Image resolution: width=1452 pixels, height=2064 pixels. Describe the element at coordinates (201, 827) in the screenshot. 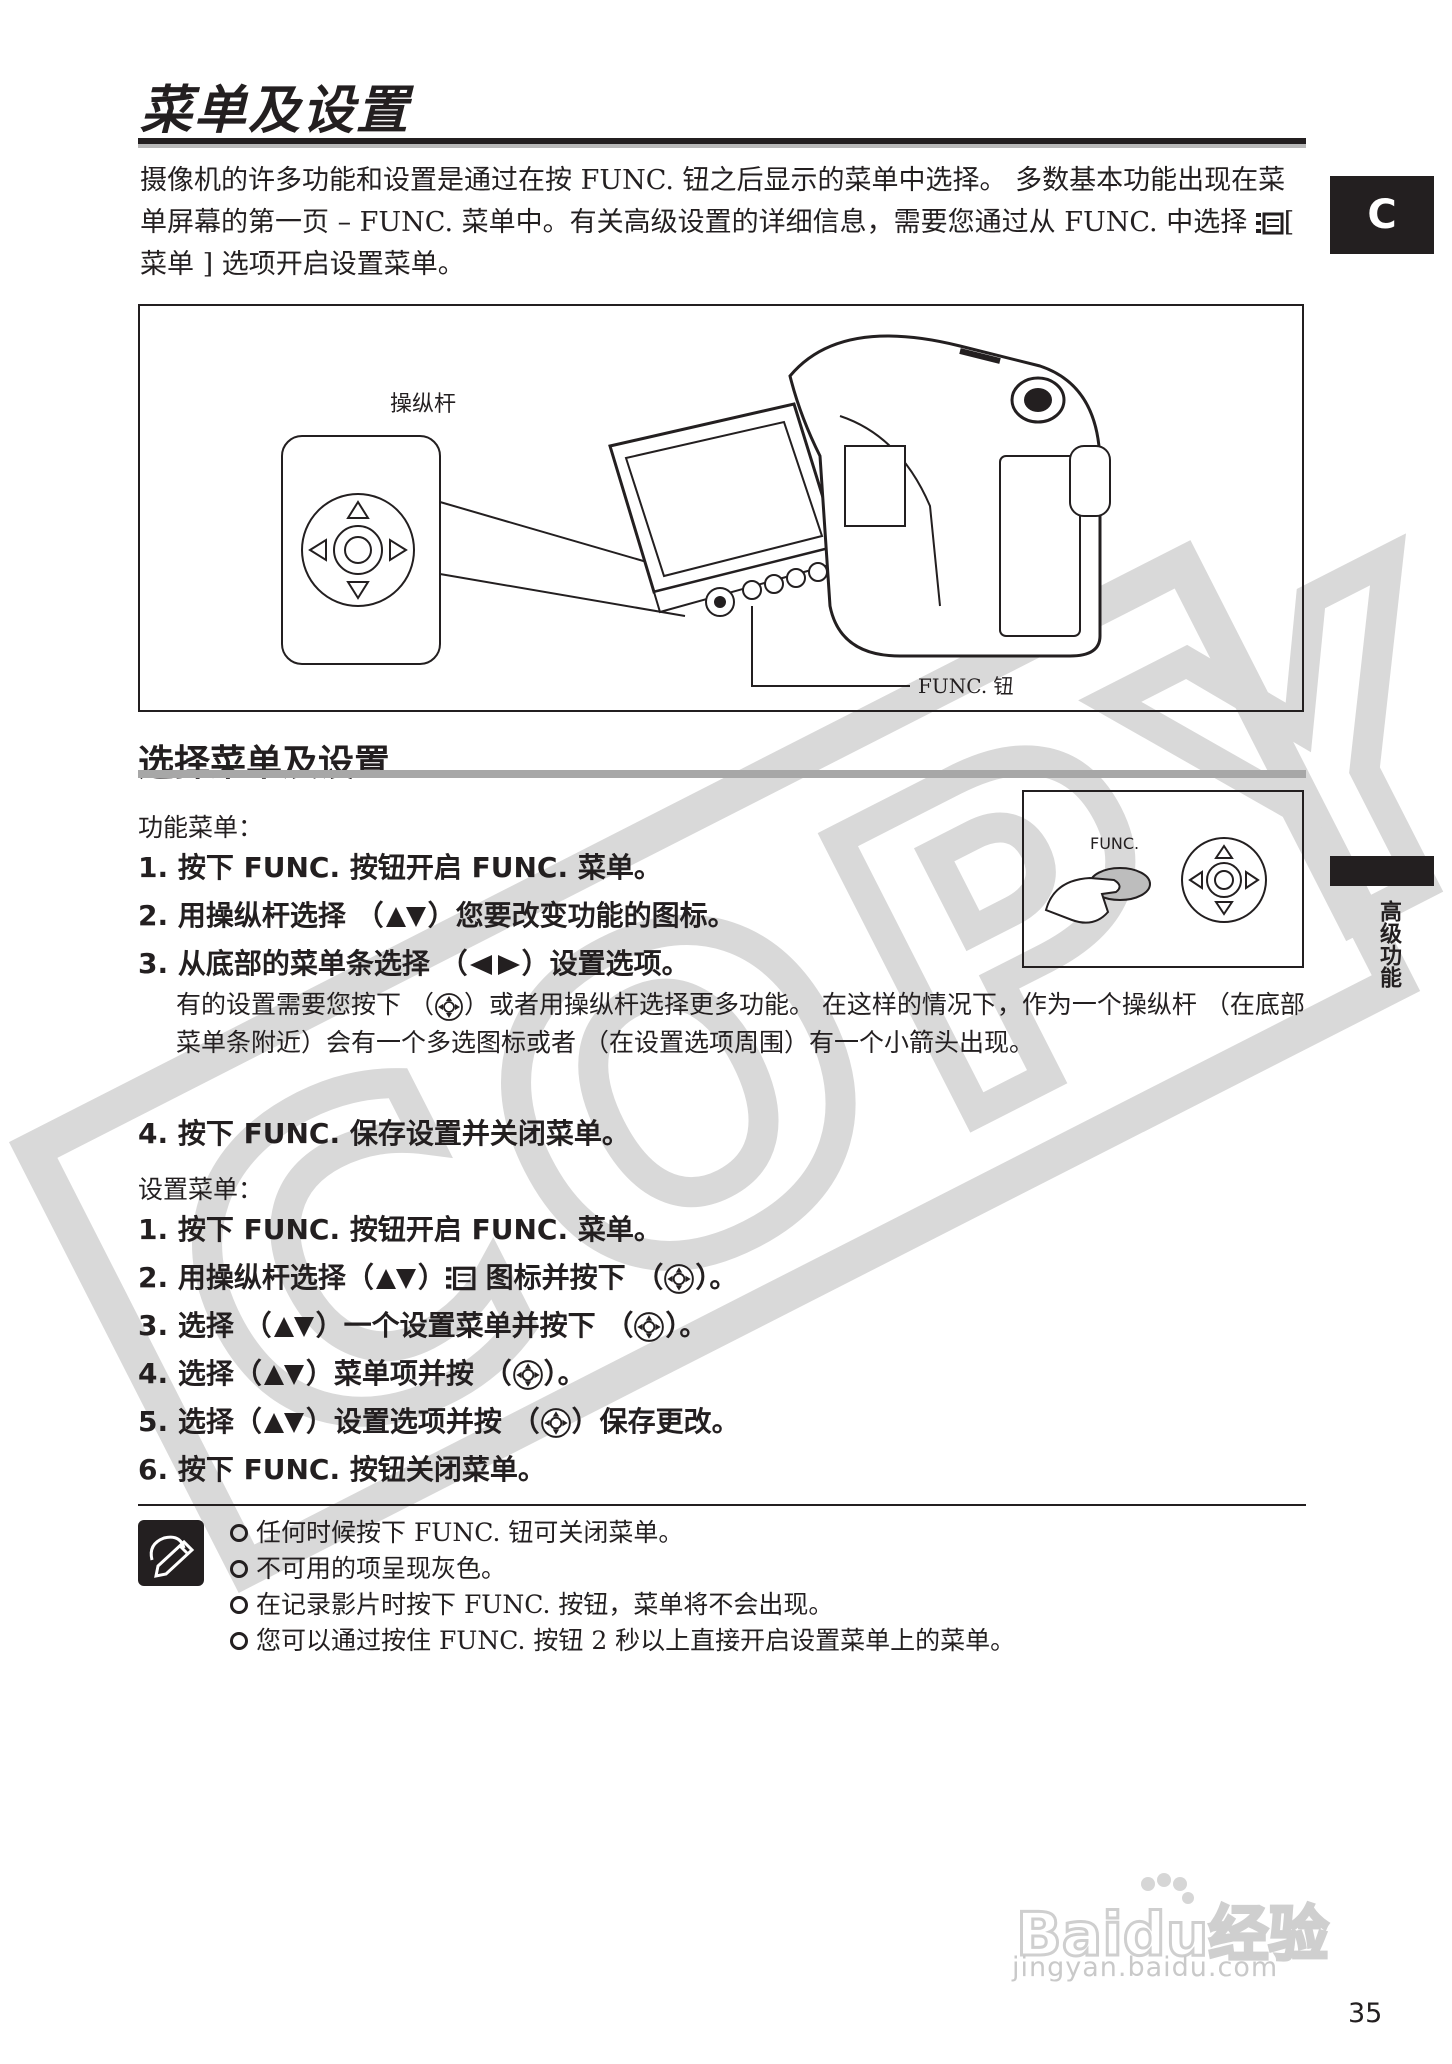

I see `func-menu-heading: 功能菜单：` at that location.